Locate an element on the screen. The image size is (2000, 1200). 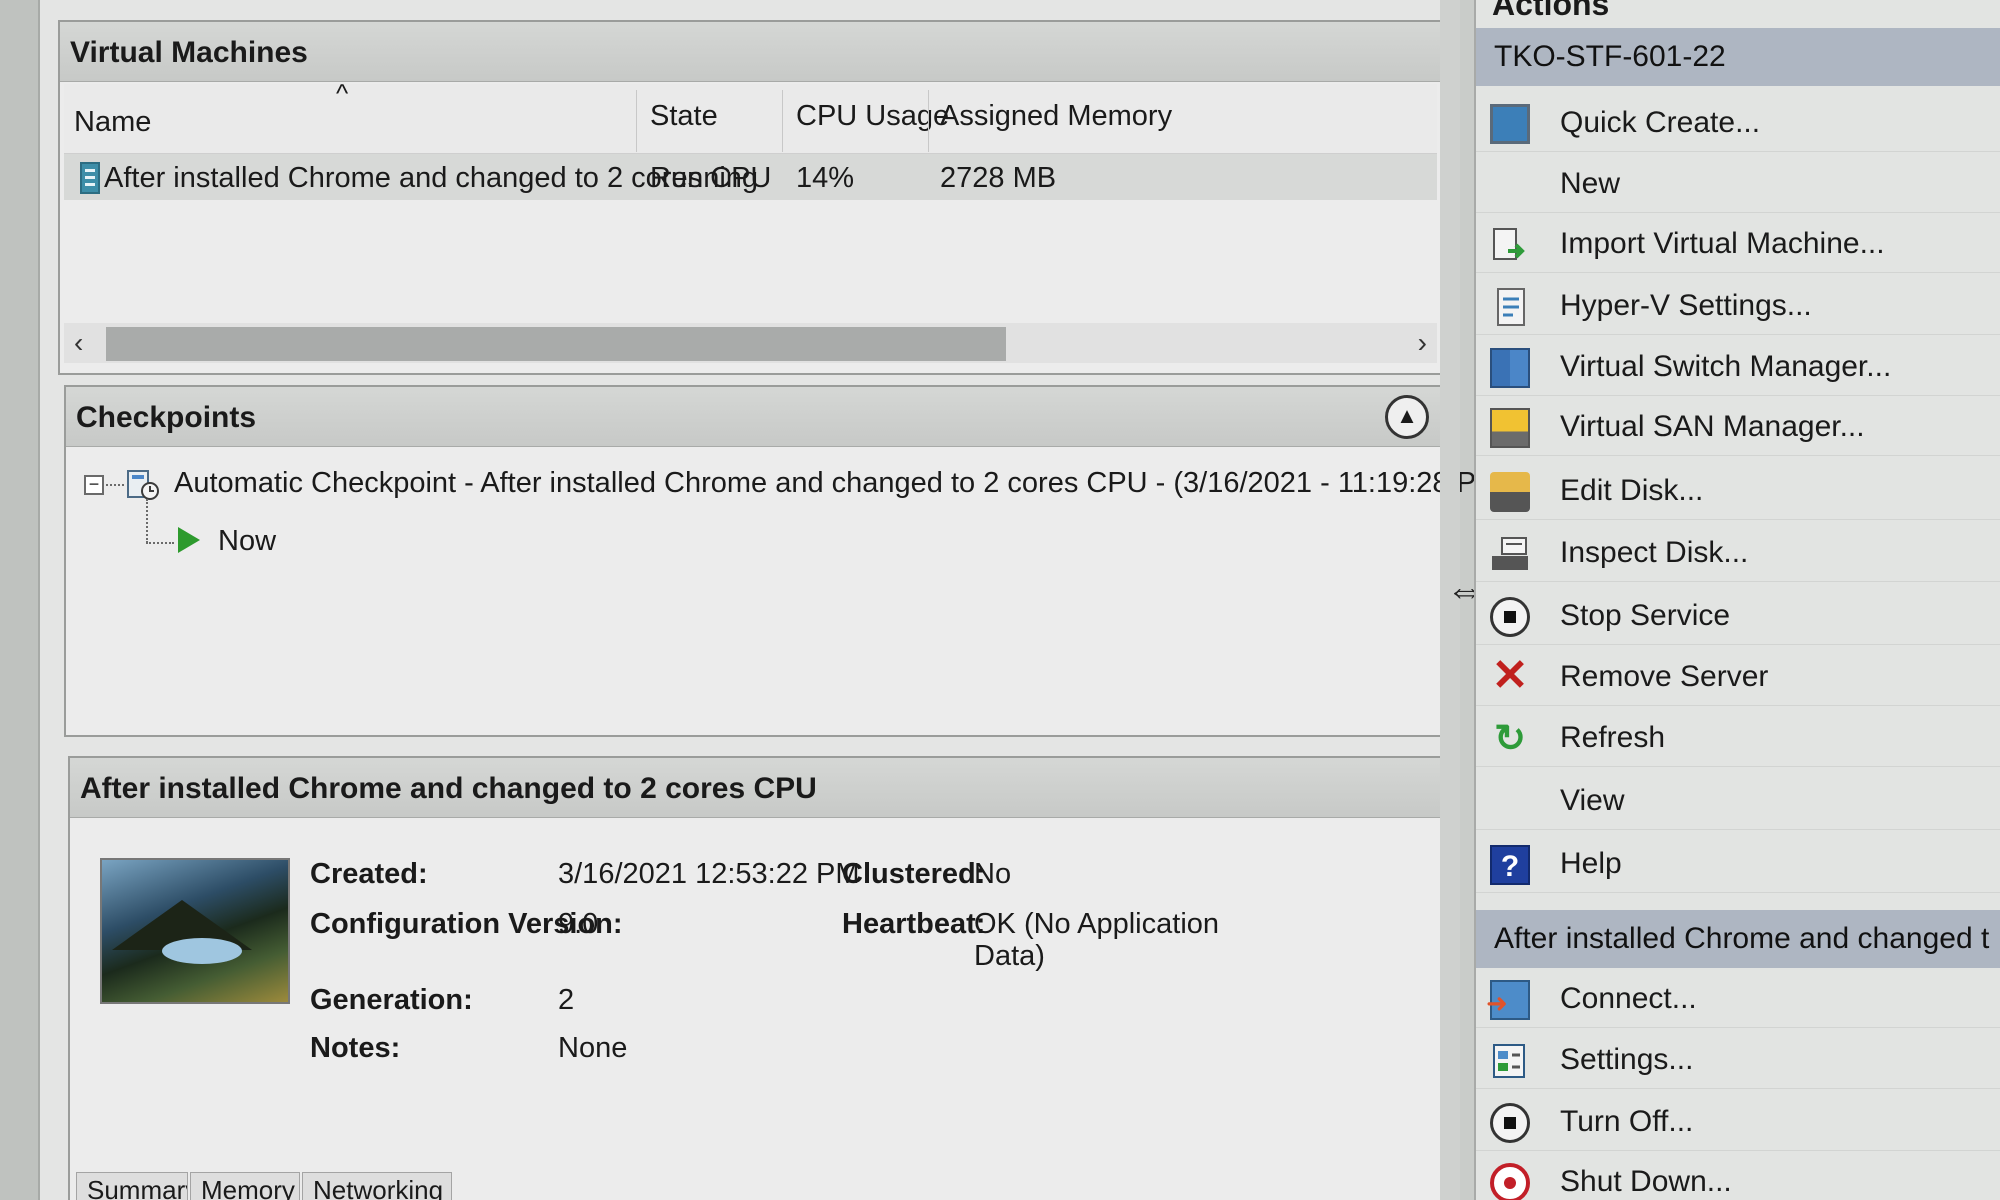
checkpoint-icon is located at coordinates (143, 485).